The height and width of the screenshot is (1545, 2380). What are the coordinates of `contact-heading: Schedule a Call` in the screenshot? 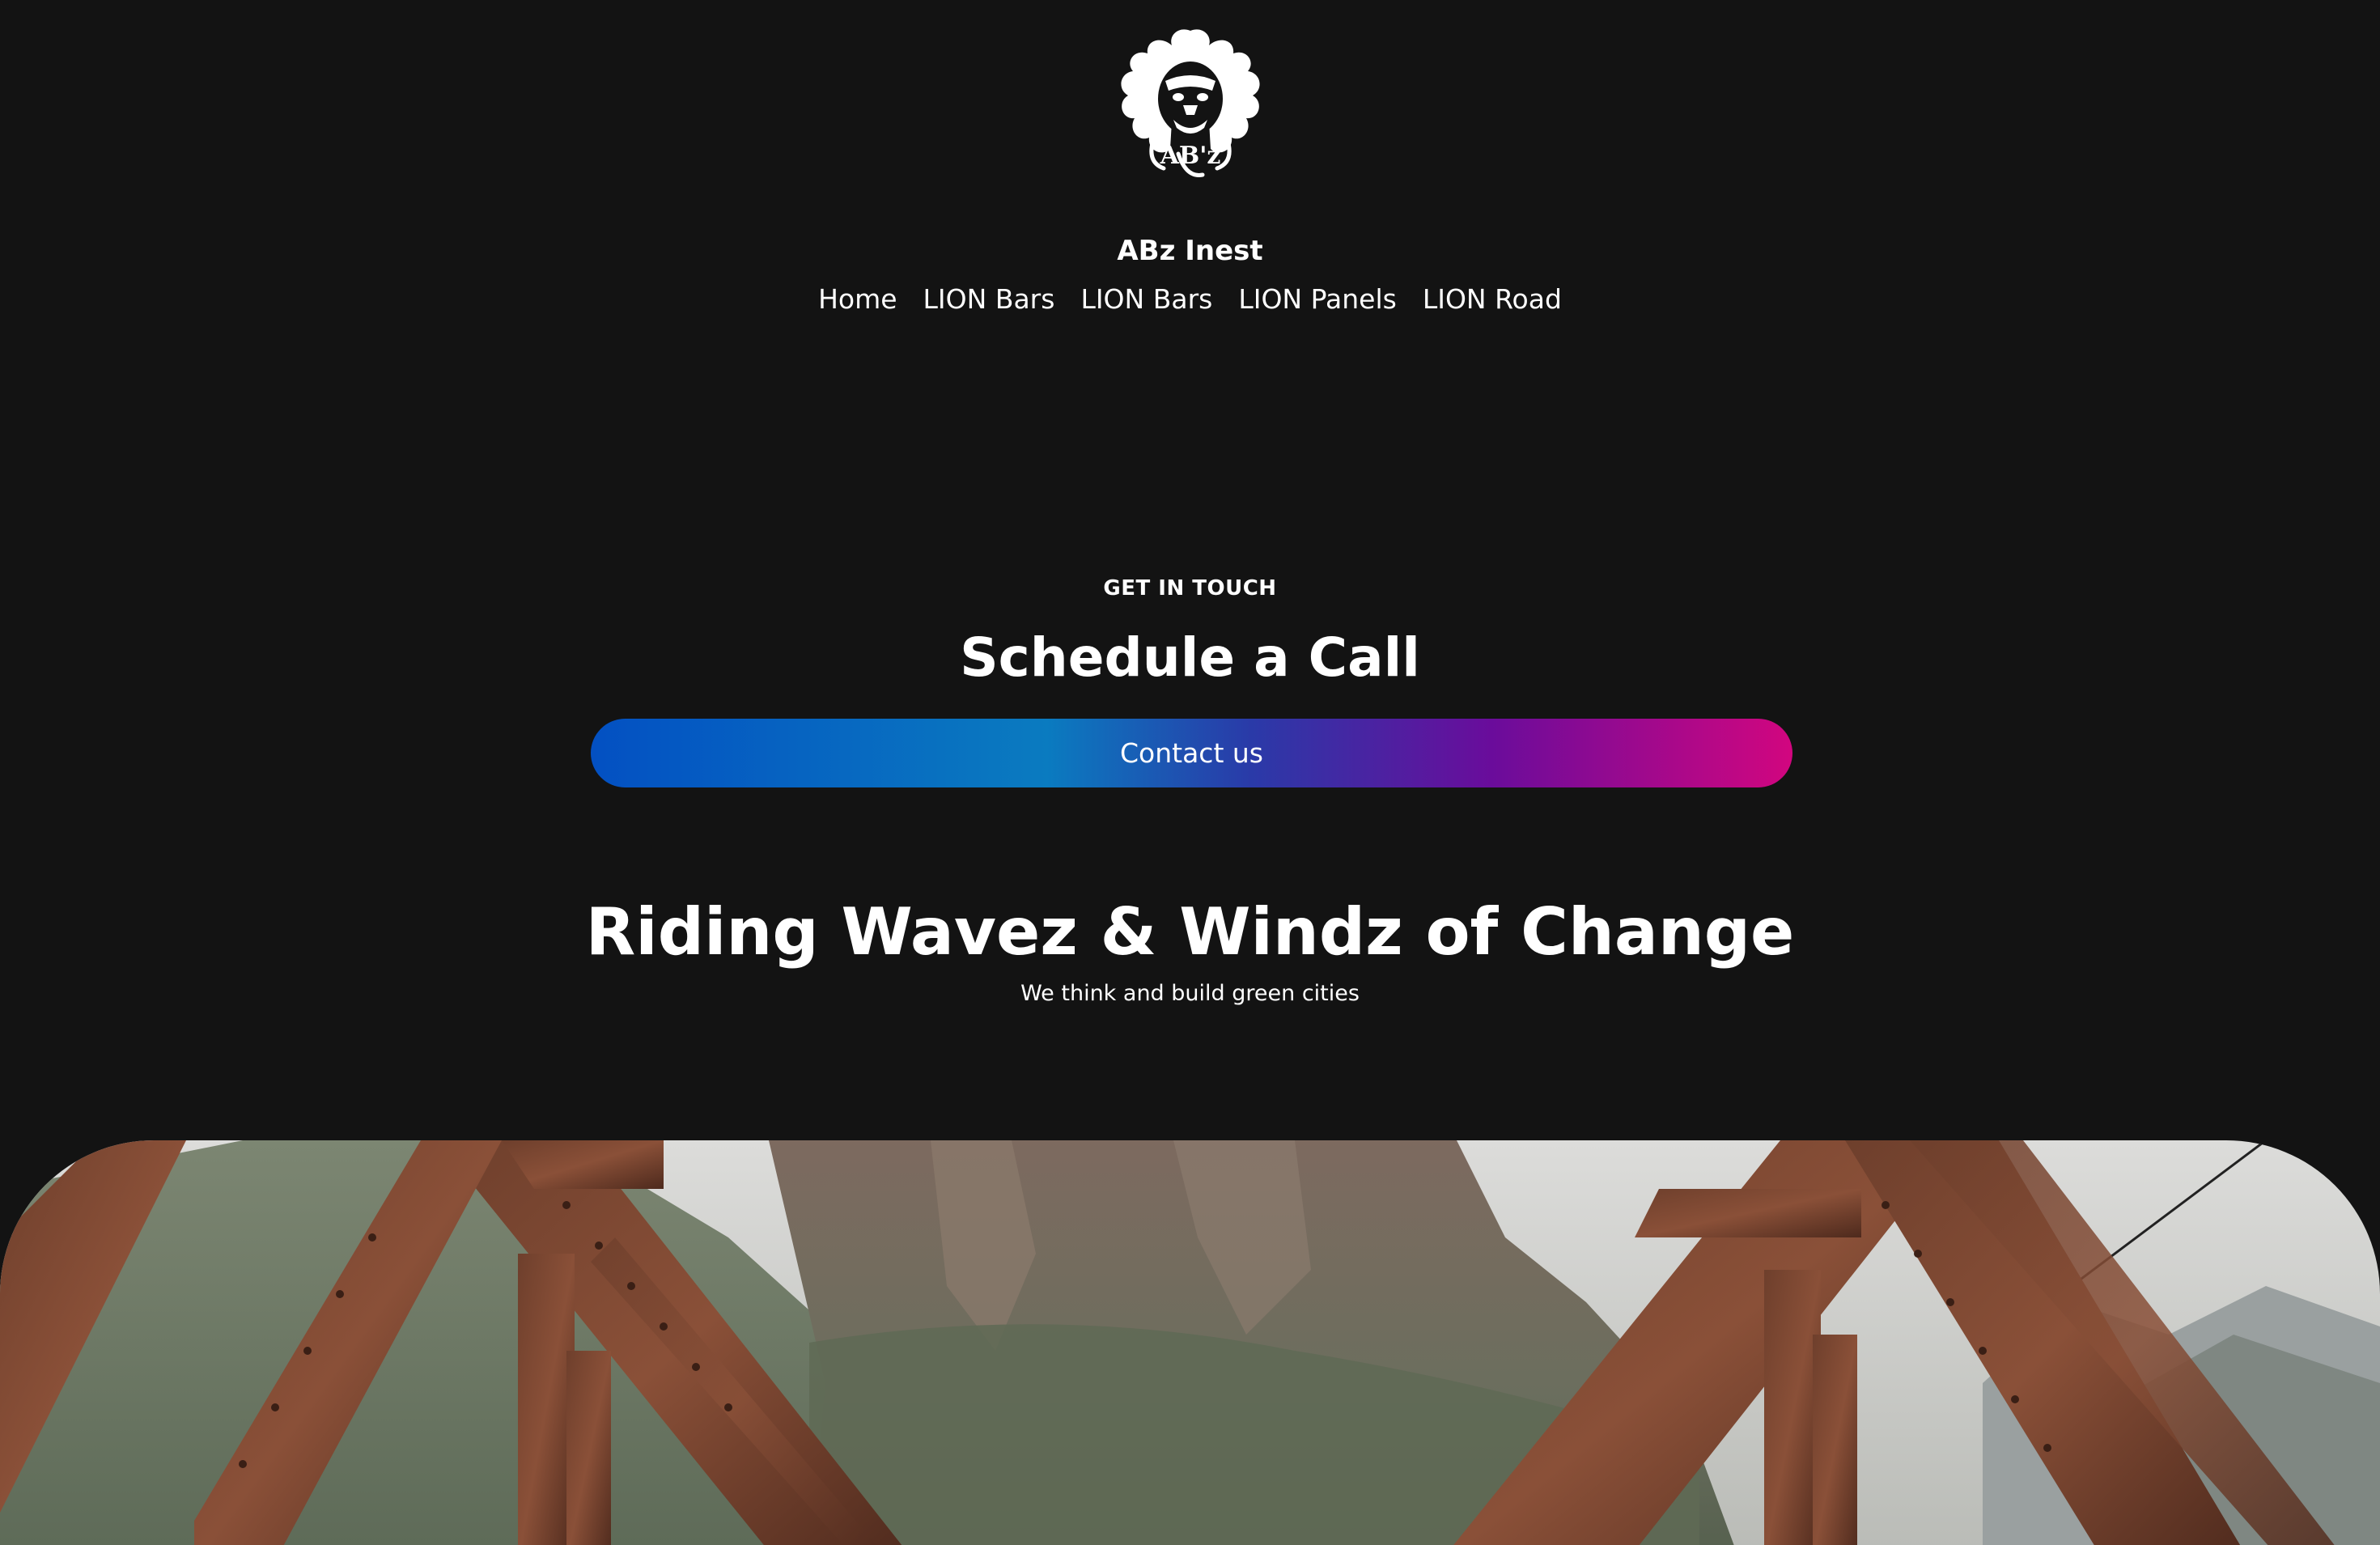 It's located at (1190, 657).